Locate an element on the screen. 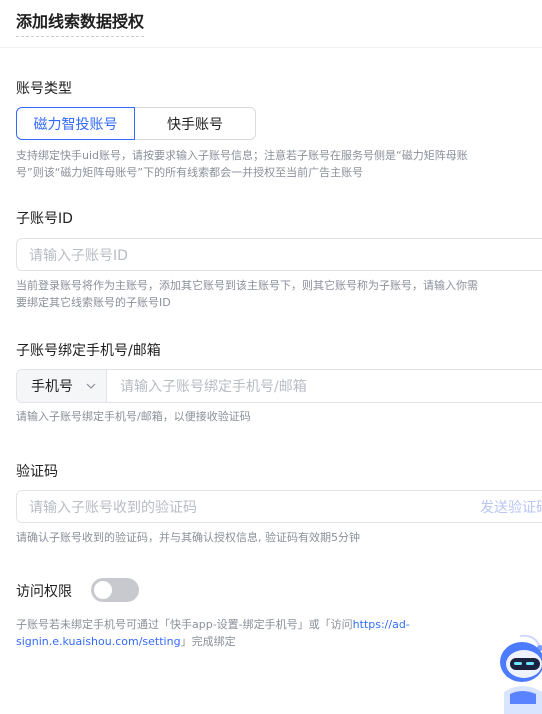  account-type-option-kuaishou: 快手账号 is located at coordinates (195, 123).